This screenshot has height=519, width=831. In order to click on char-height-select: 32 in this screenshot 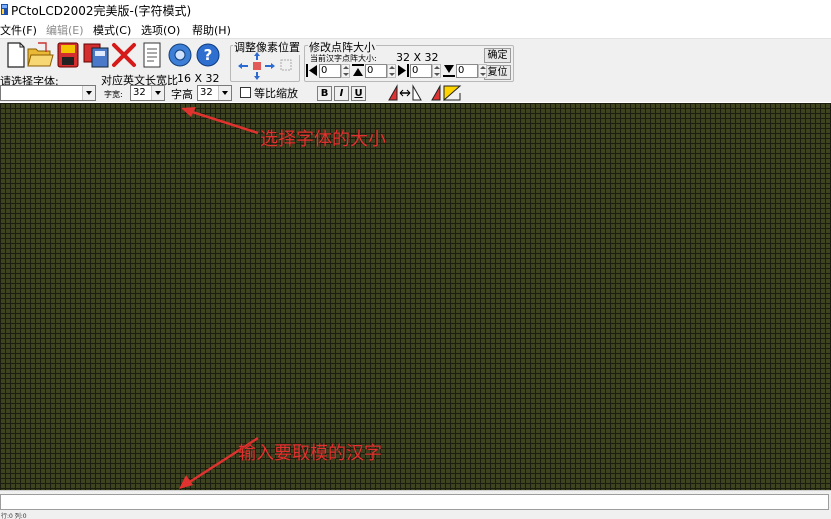, I will do `click(214, 93)`.